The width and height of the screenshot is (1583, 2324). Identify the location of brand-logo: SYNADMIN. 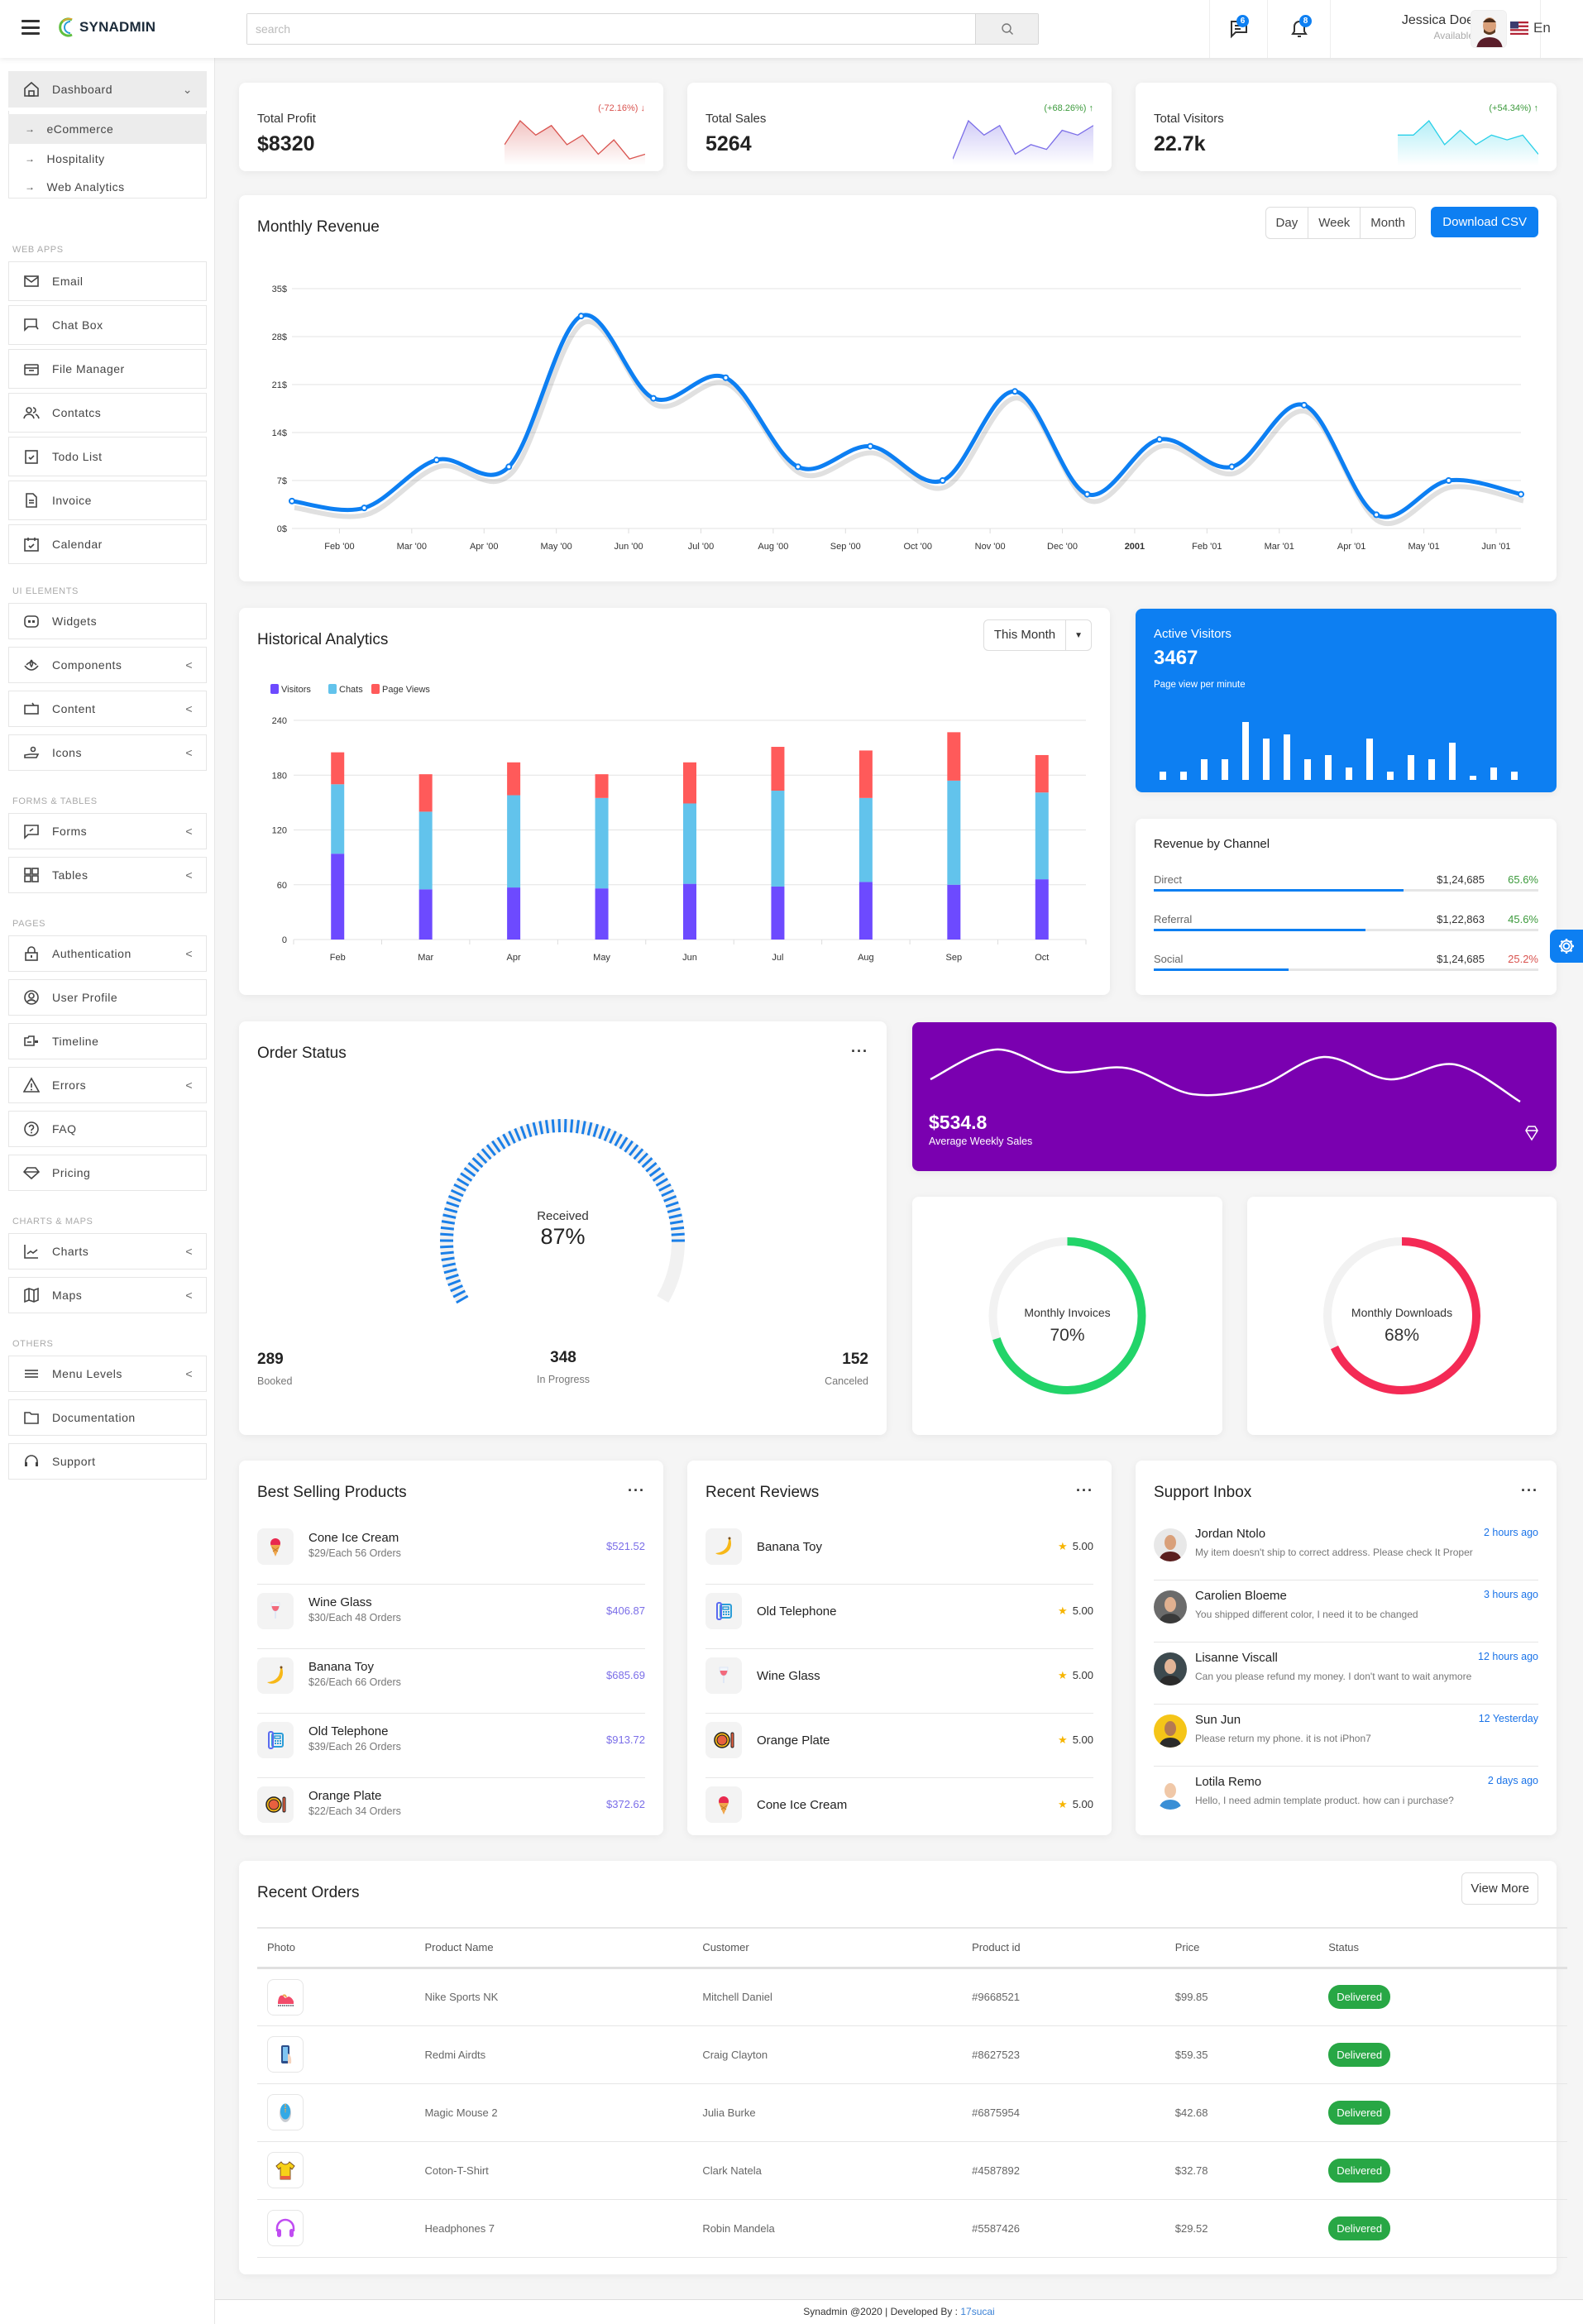
(107, 27).